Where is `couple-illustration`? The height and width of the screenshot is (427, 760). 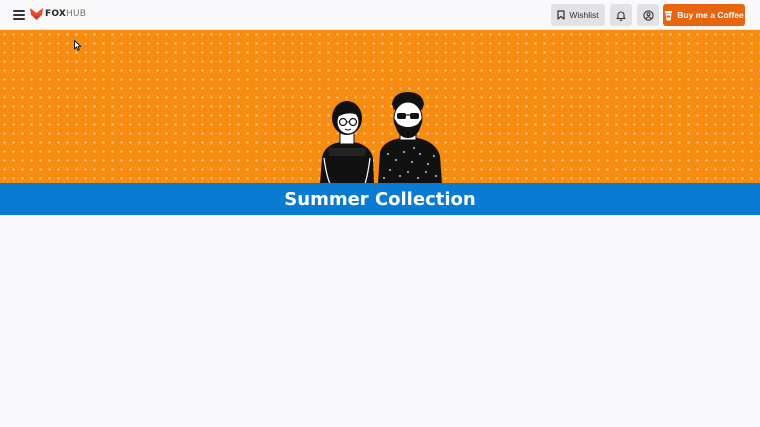
couple-illustration is located at coordinates (381, 137).